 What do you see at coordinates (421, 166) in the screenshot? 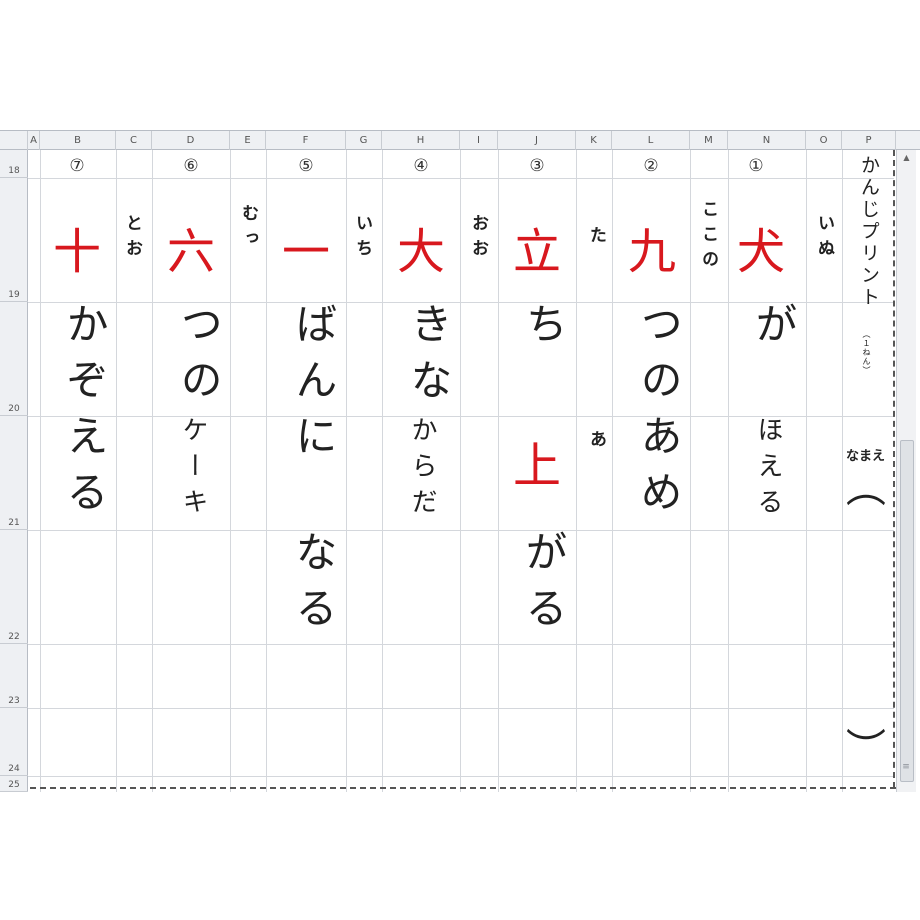
I see `item-number: ④` at bounding box center [421, 166].